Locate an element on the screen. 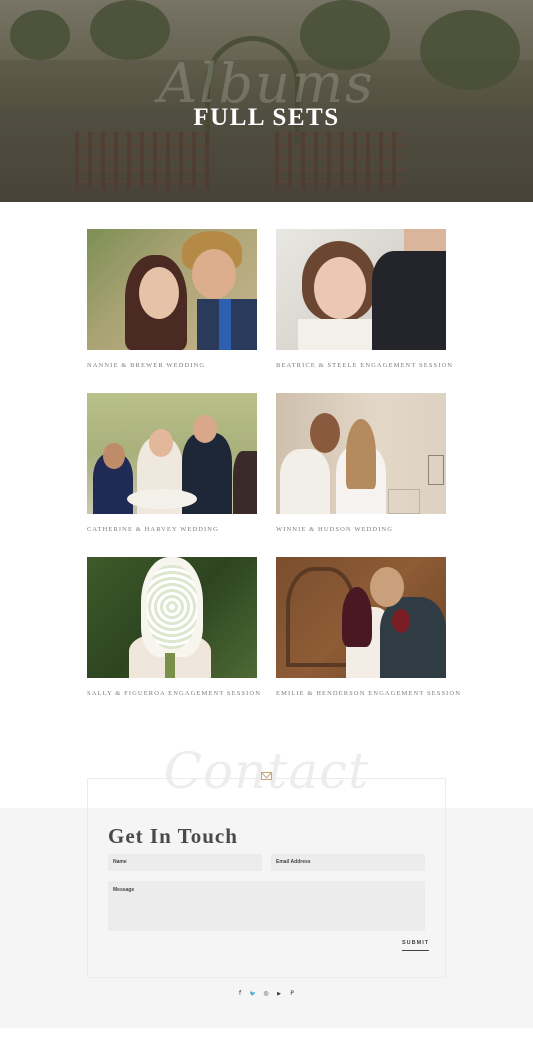 The height and width of the screenshot is (1055, 533). page-bottom is located at coordinates (266, 1041).